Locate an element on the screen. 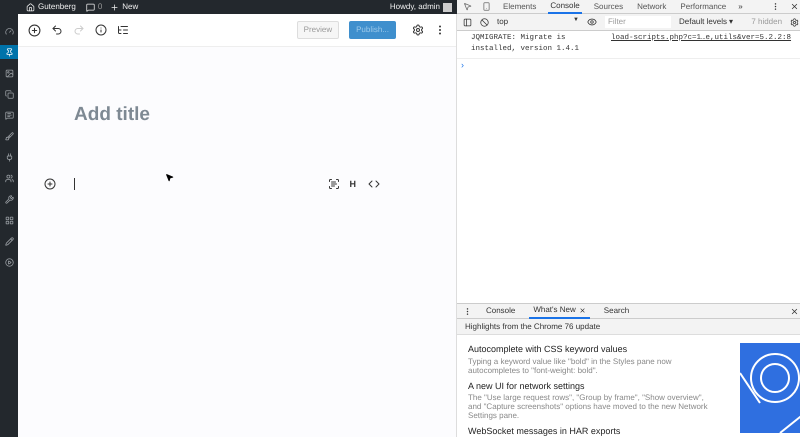 Image resolution: width=800 pixels, height=437 pixels. more-tabs-button: » is located at coordinates (740, 6).